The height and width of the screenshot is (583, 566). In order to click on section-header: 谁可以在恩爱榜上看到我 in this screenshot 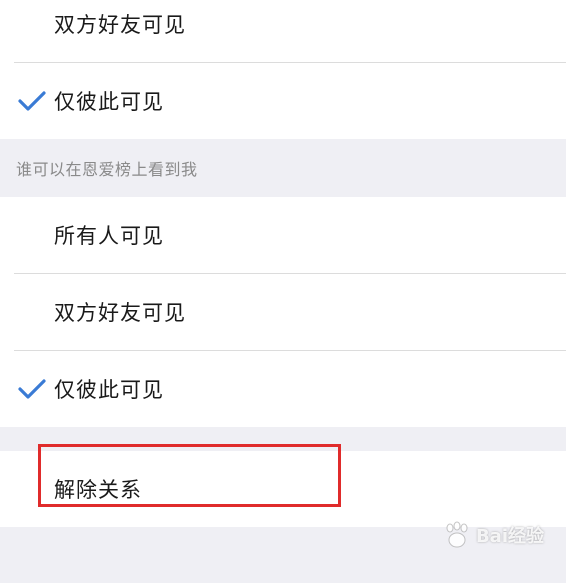, I will do `click(107, 169)`.